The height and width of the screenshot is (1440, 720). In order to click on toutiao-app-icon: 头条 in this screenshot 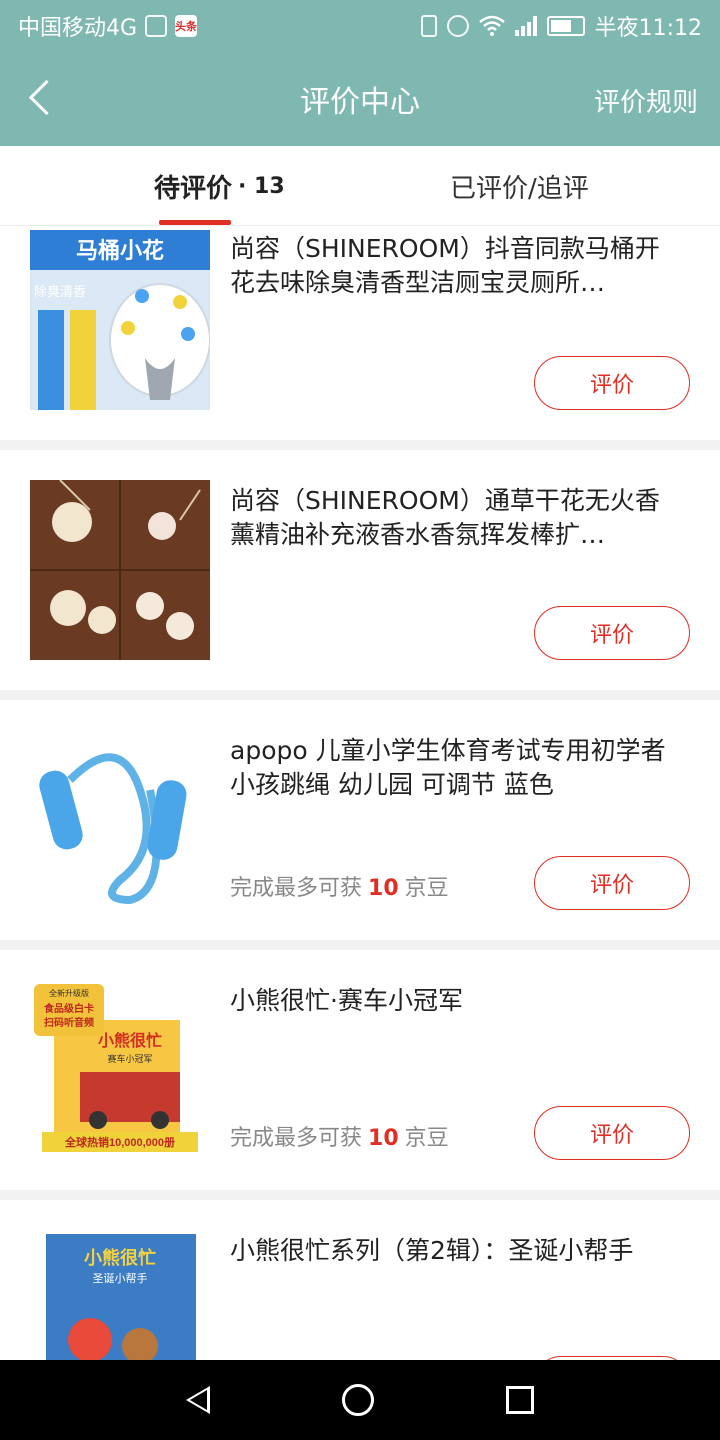, I will do `click(186, 26)`.